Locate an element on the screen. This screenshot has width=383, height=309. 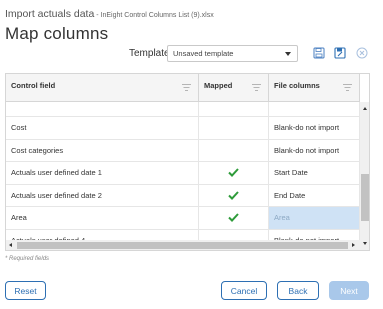
vertical-scroll-thumb is located at coordinates (365, 197).